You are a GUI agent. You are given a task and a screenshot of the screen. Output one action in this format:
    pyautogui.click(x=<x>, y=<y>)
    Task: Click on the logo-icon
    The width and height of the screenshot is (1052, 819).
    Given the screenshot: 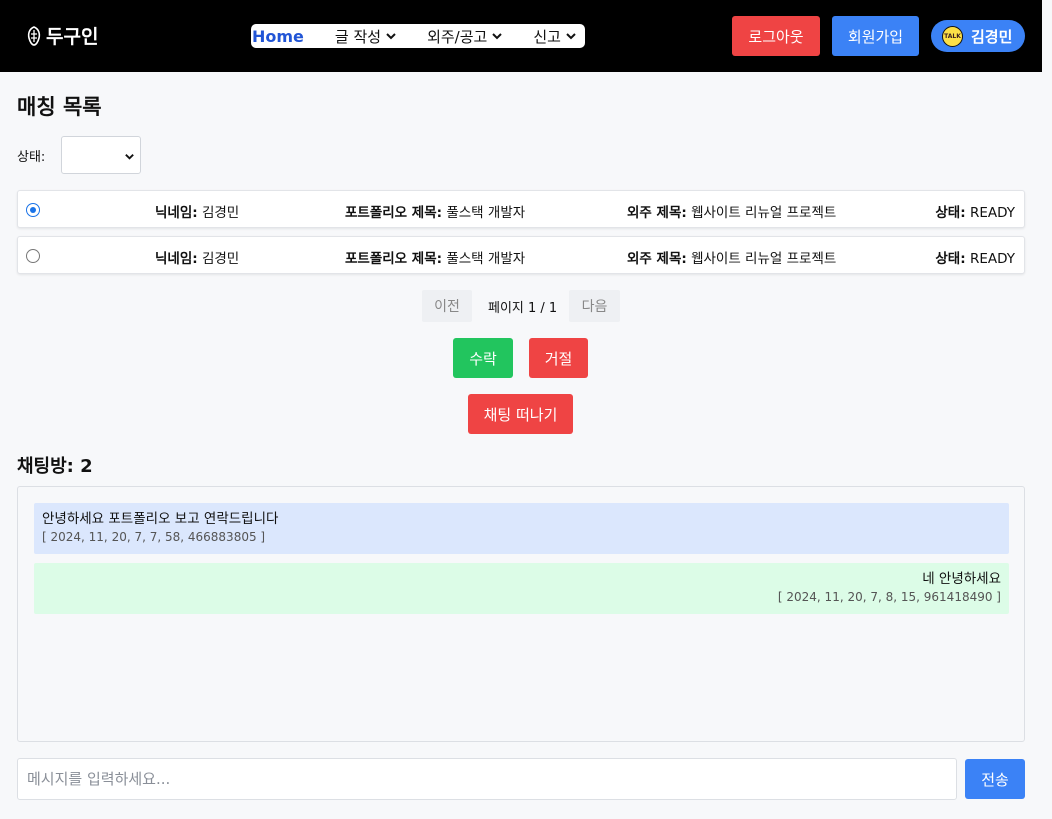 What is the action you would take?
    pyautogui.click(x=34, y=35)
    